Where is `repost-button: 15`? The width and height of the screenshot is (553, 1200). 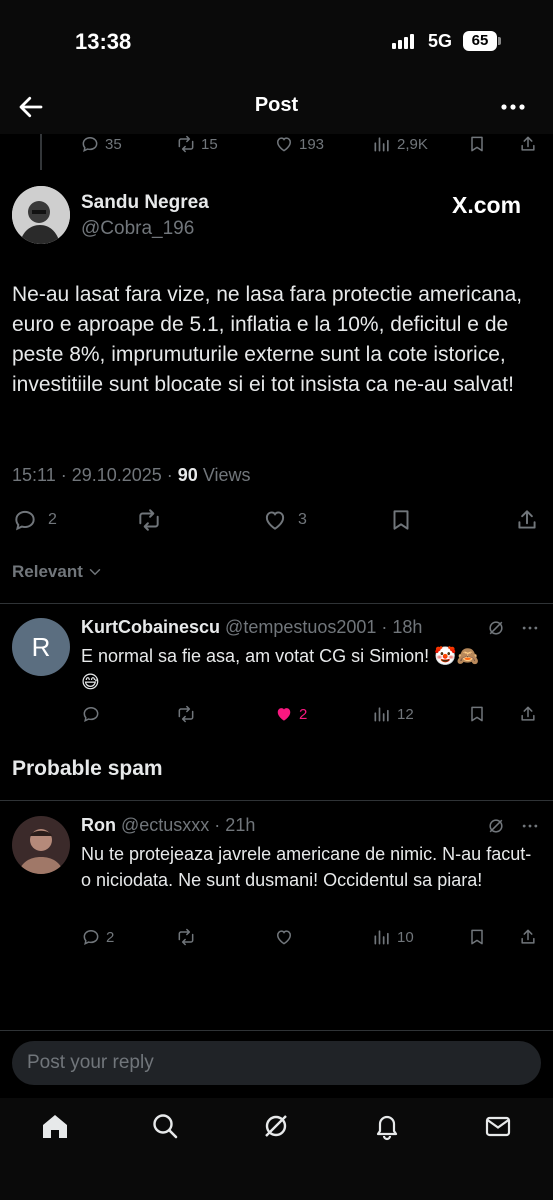 repost-button: 15 is located at coordinates (197, 144).